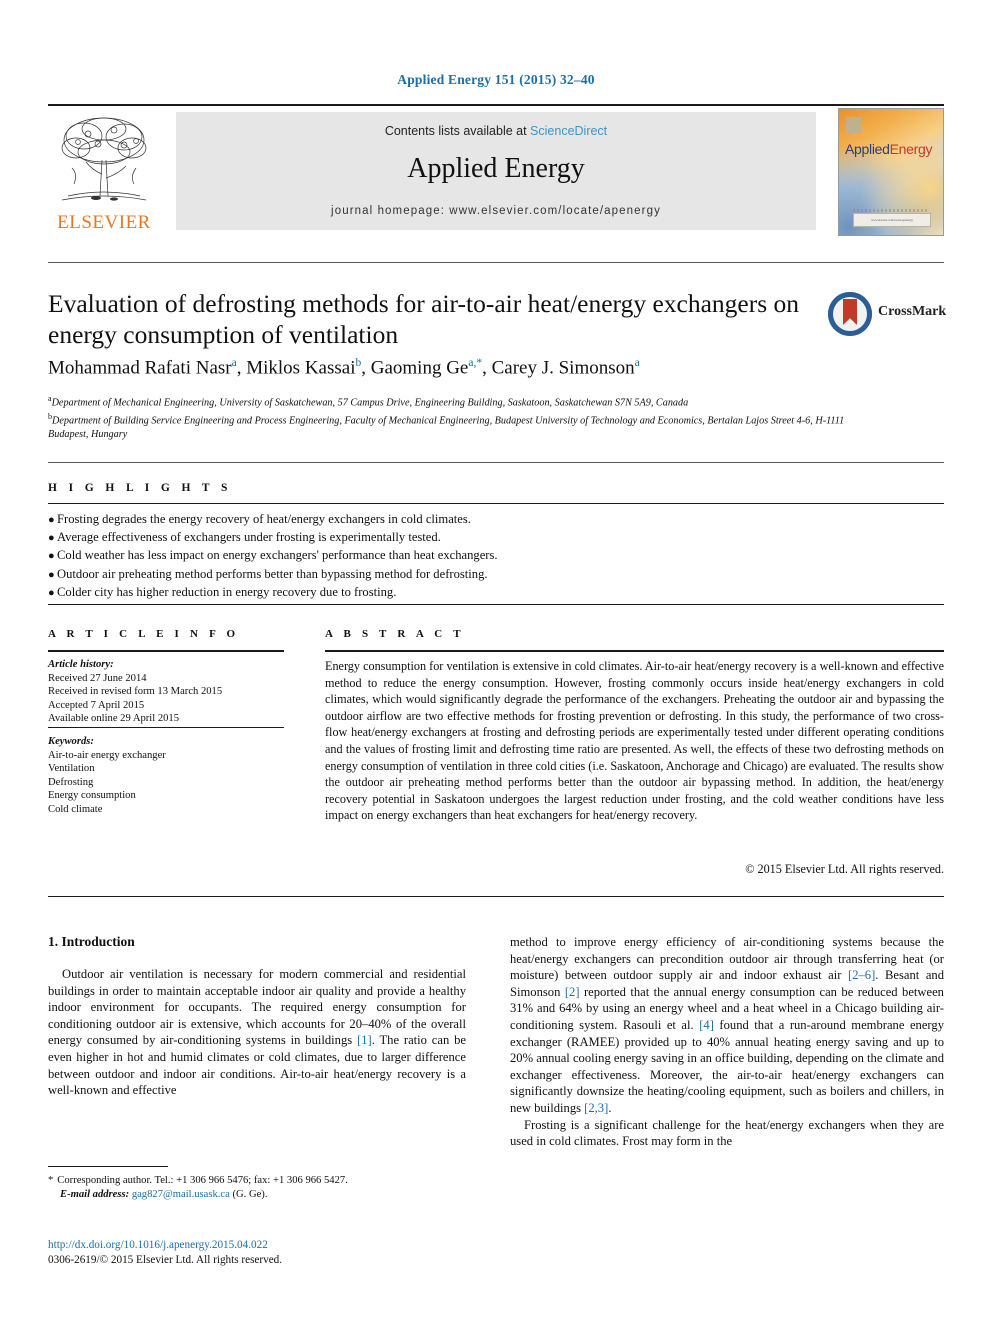 The width and height of the screenshot is (992, 1323). I want to click on sciencedirect-link: ScienceDirect, so click(568, 131).